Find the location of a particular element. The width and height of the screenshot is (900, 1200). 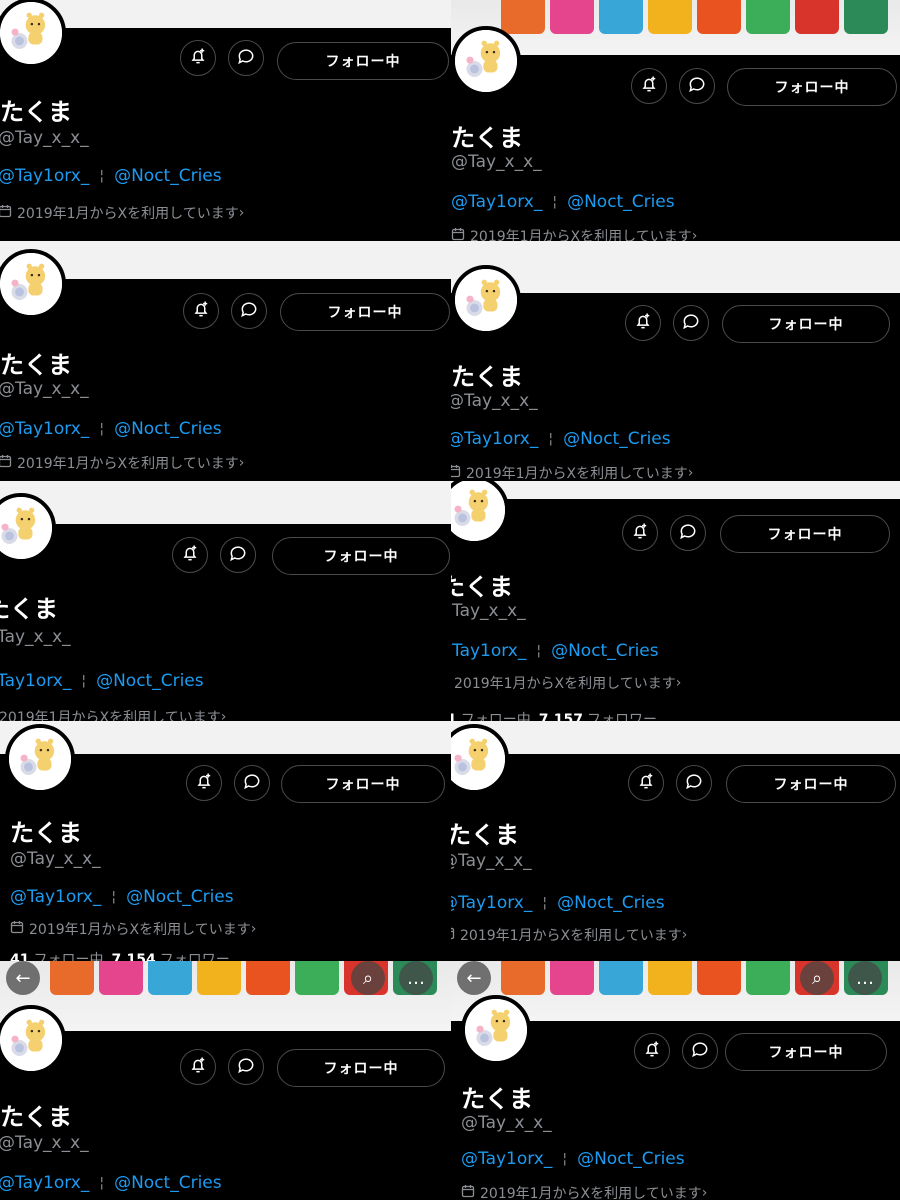

bio-links: @Tay1orx_ ¦ @Noct_Cries is located at coordinates (573, 1159).